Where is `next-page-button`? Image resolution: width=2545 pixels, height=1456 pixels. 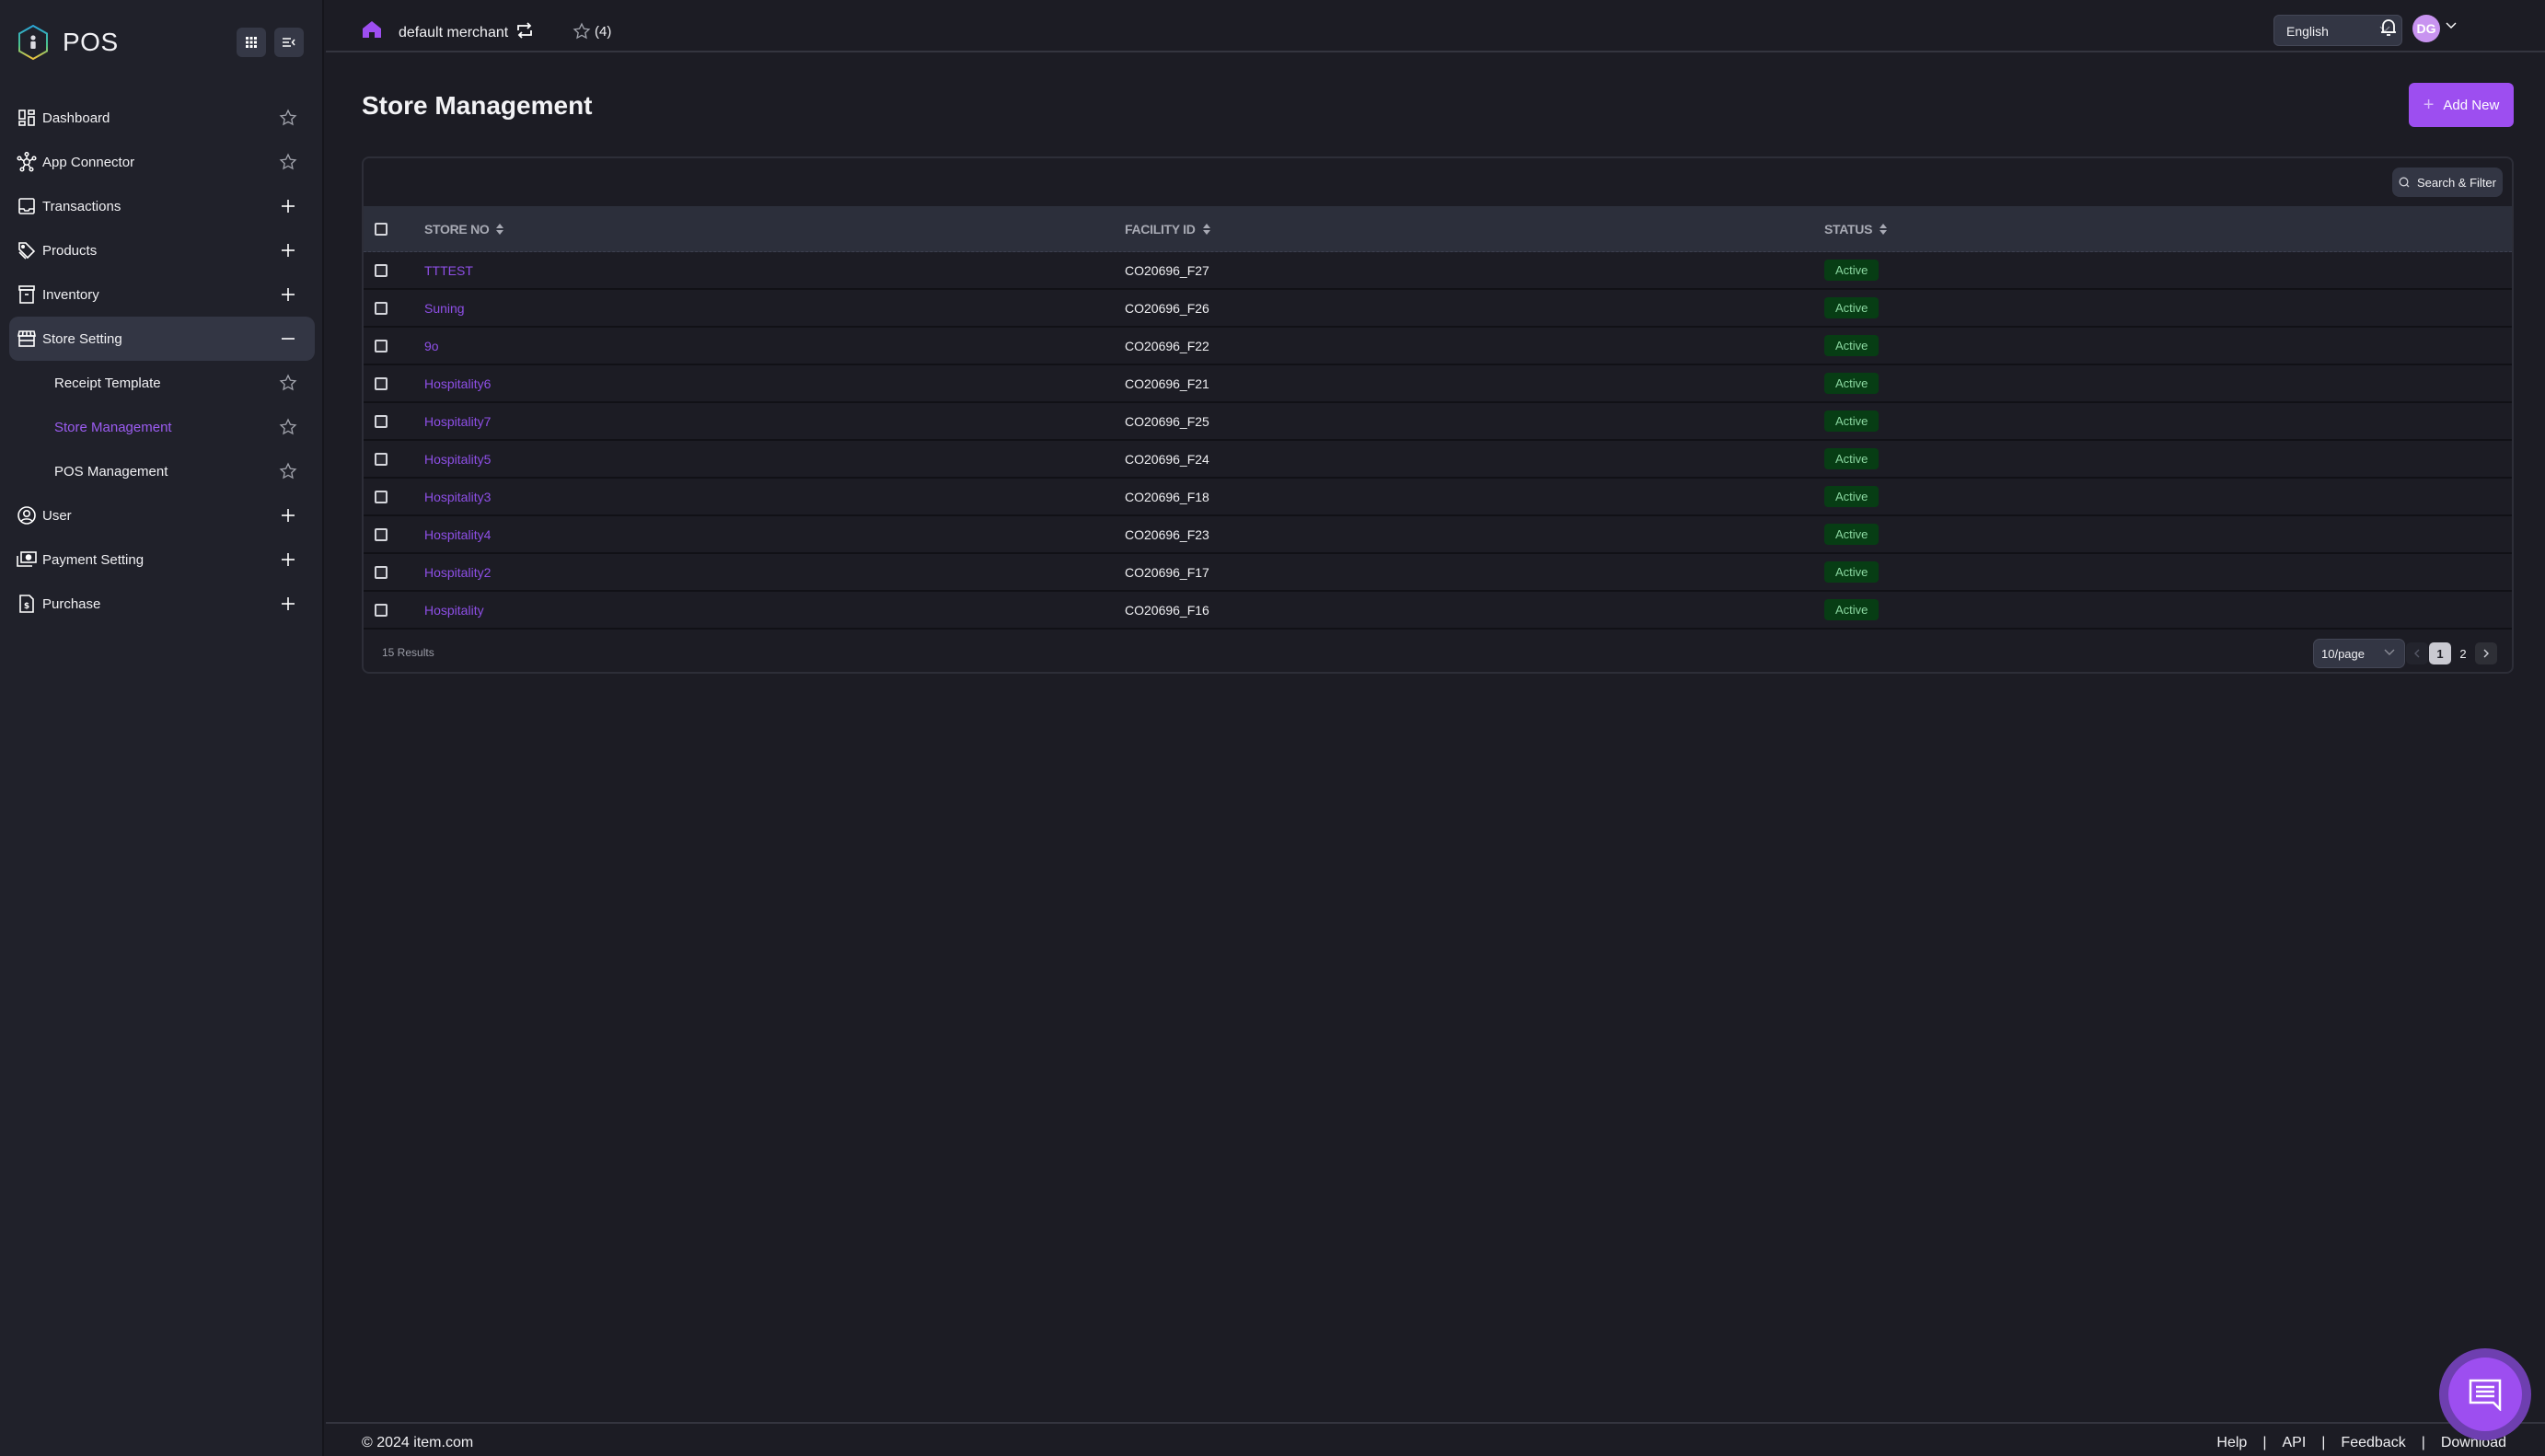
next-page-button is located at coordinates (2486, 653).